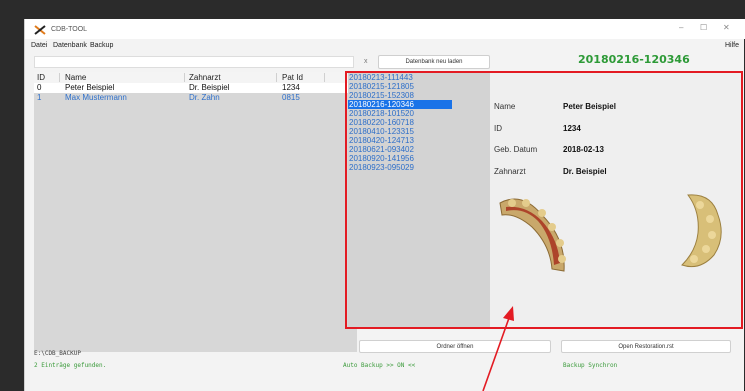 Image resolution: width=745 pixels, height=391 pixels. Describe the element at coordinates (385, 46) in the screenshot. I see `menu-bar: Datei Datenbank Backup Hilfe` at that location.